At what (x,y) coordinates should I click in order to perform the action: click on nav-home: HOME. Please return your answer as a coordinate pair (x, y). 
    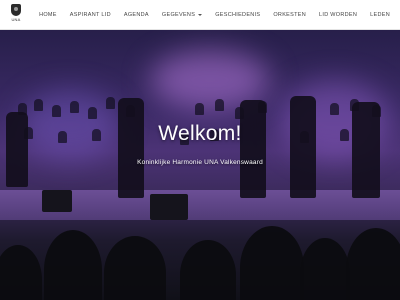
    Looking at the image, I should click on (48, 15).